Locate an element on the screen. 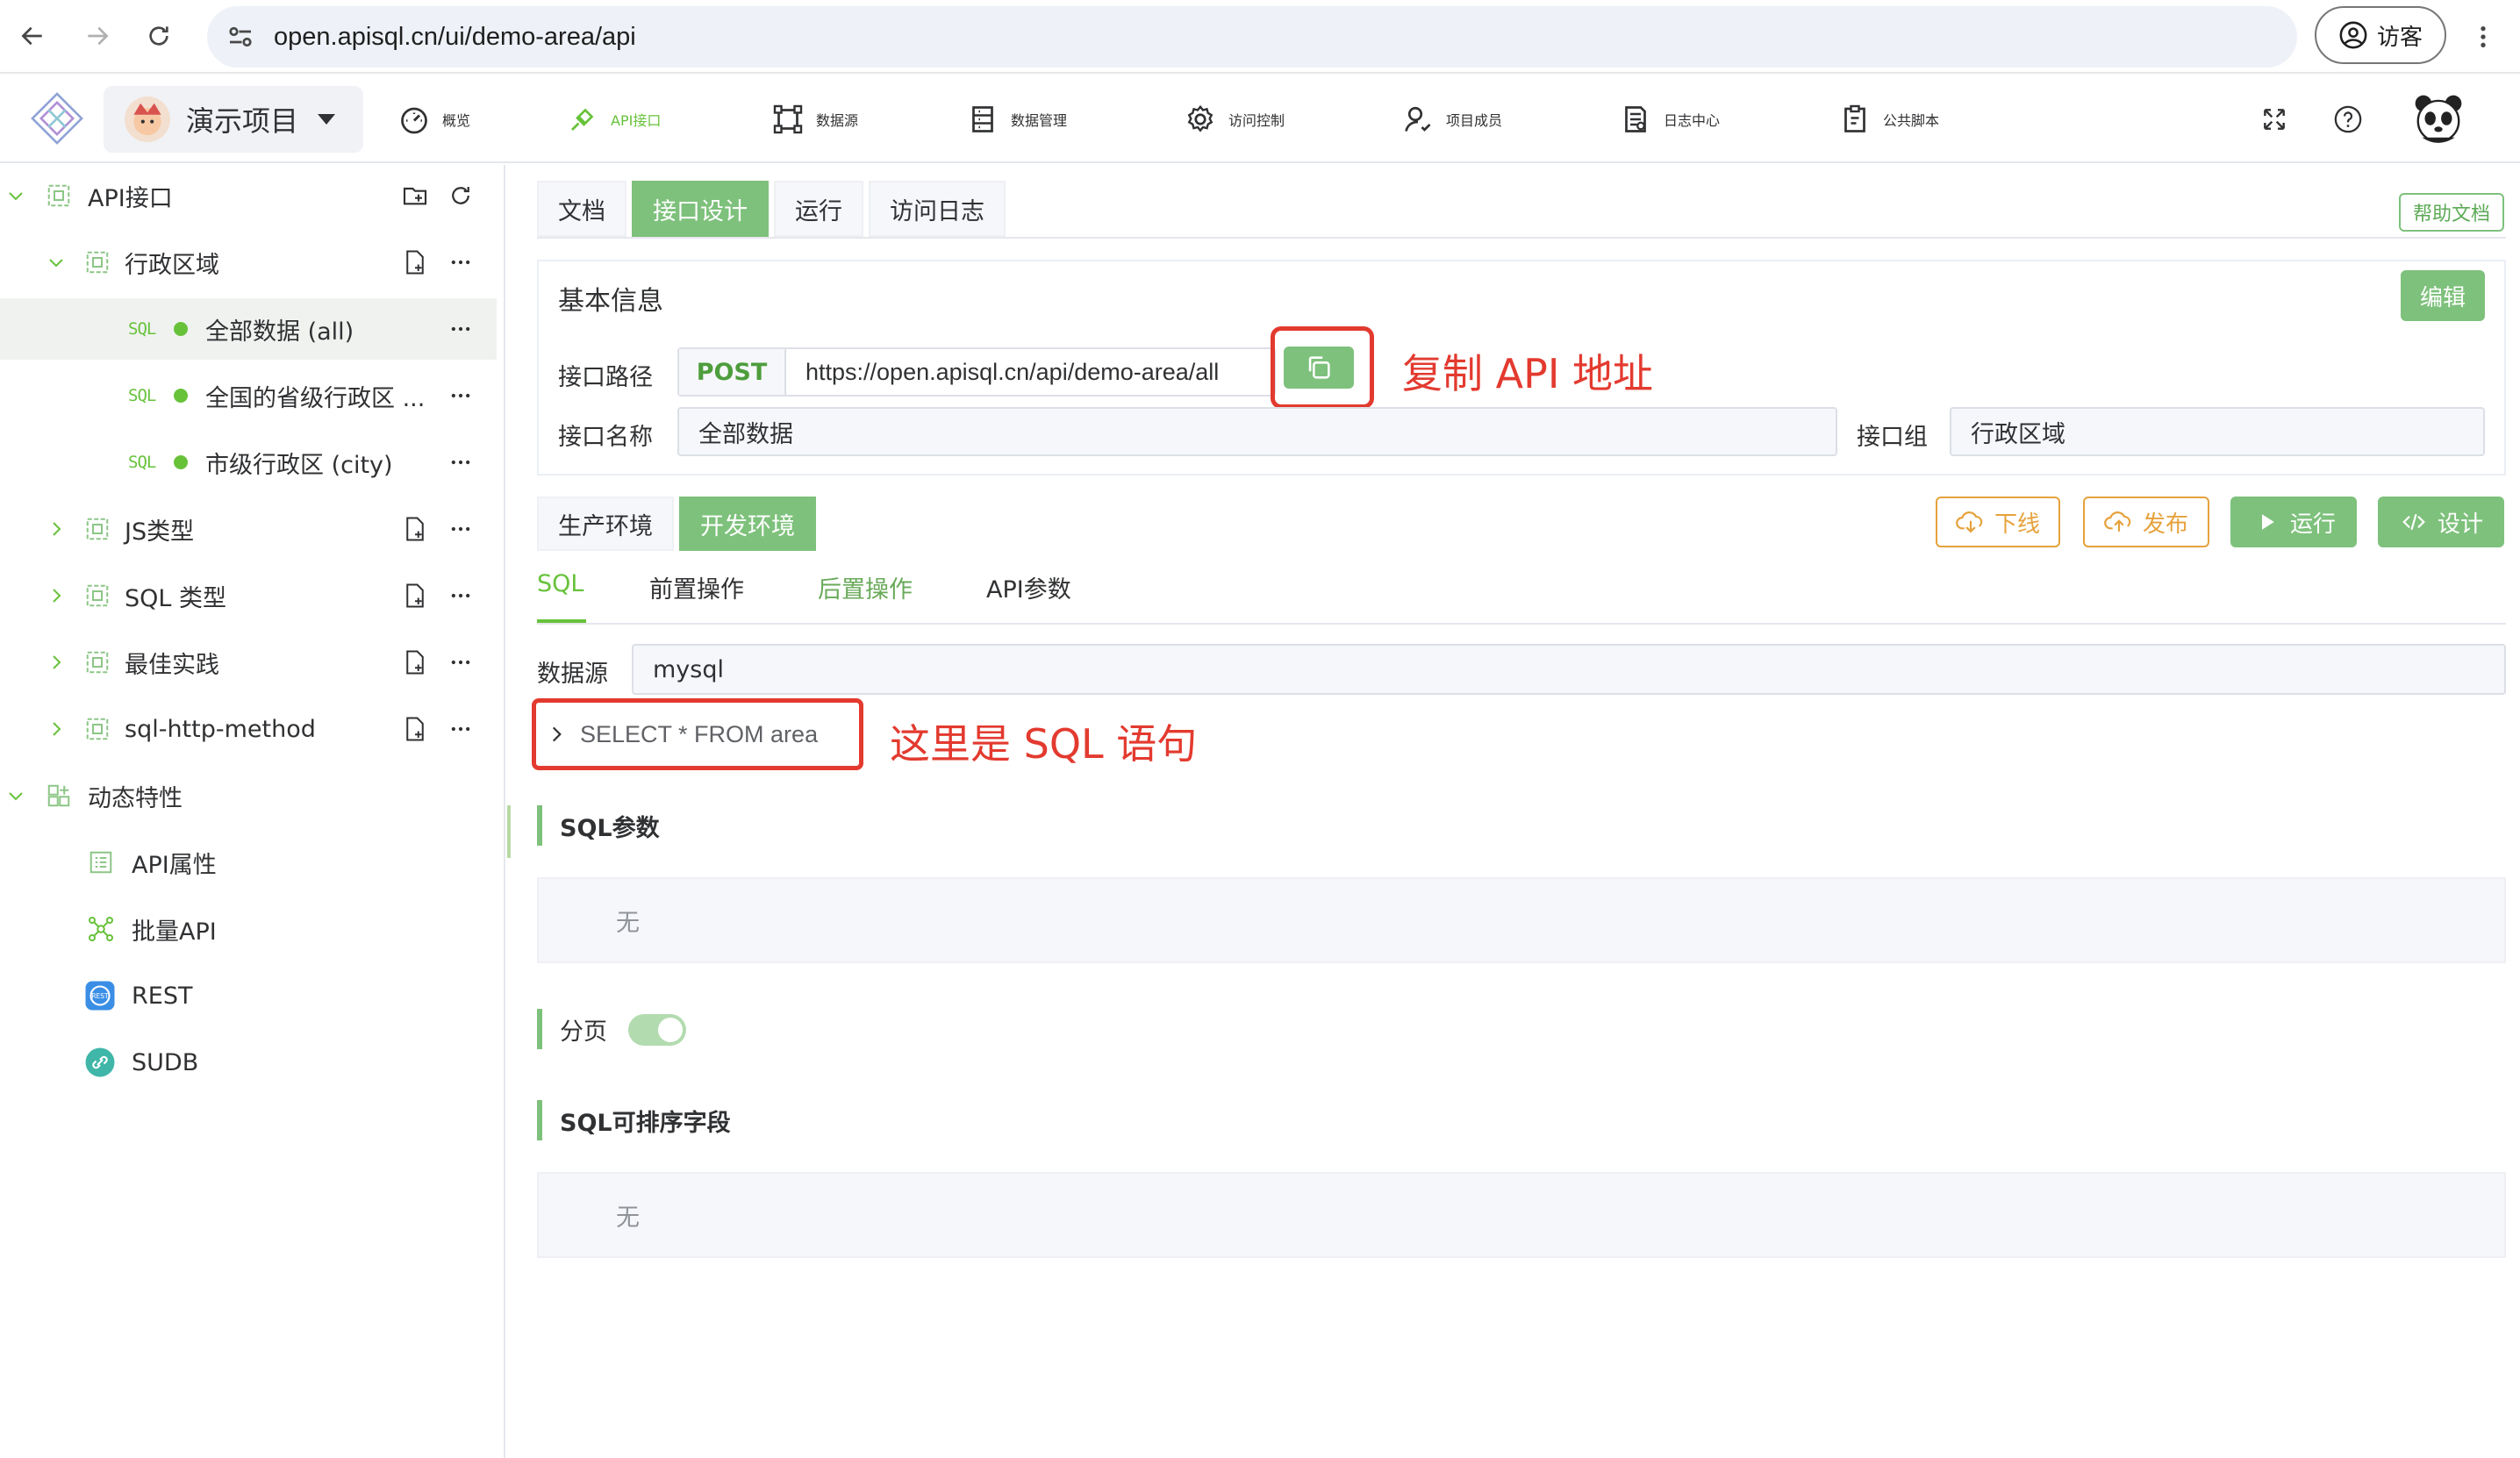 This screenshot has height=1458, width=2520. tree-group-best-practice: 最佳实践 is located at coordinates (248, 662).